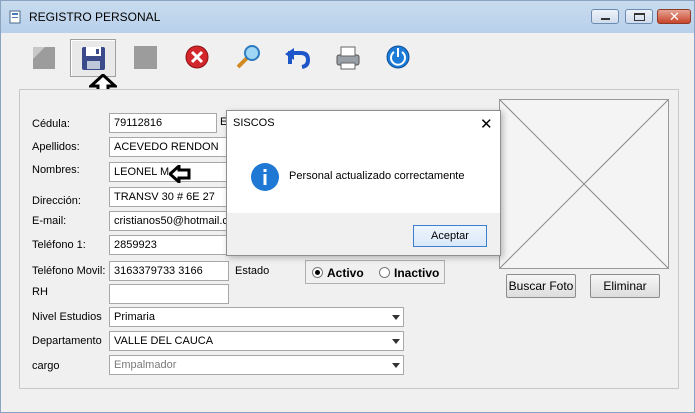 Image resolution: width=695 pixels, height=413 pixels. Describe the element at coordinates (256, 317) in the screenshot. I see `nivel-estudios-select: Primaria` at that location.